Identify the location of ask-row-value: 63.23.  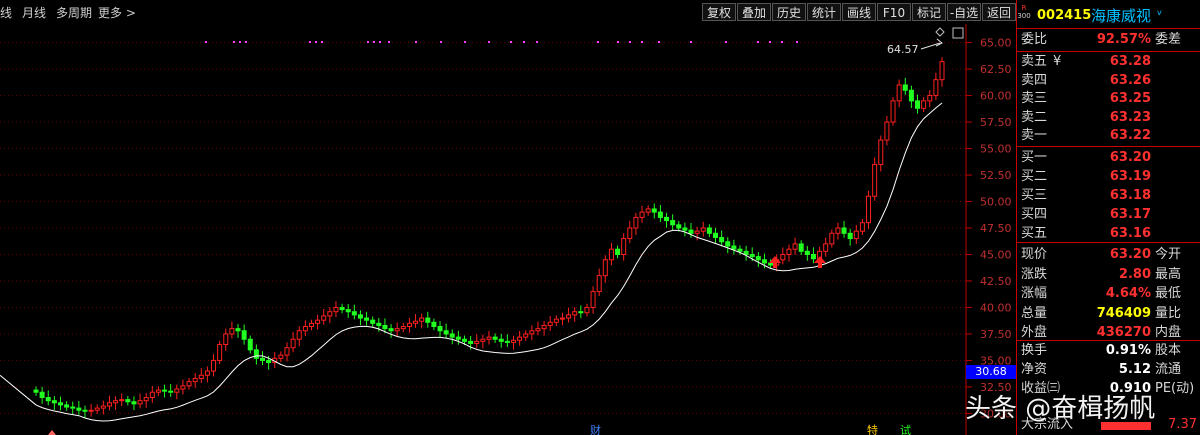
(1130, 117).